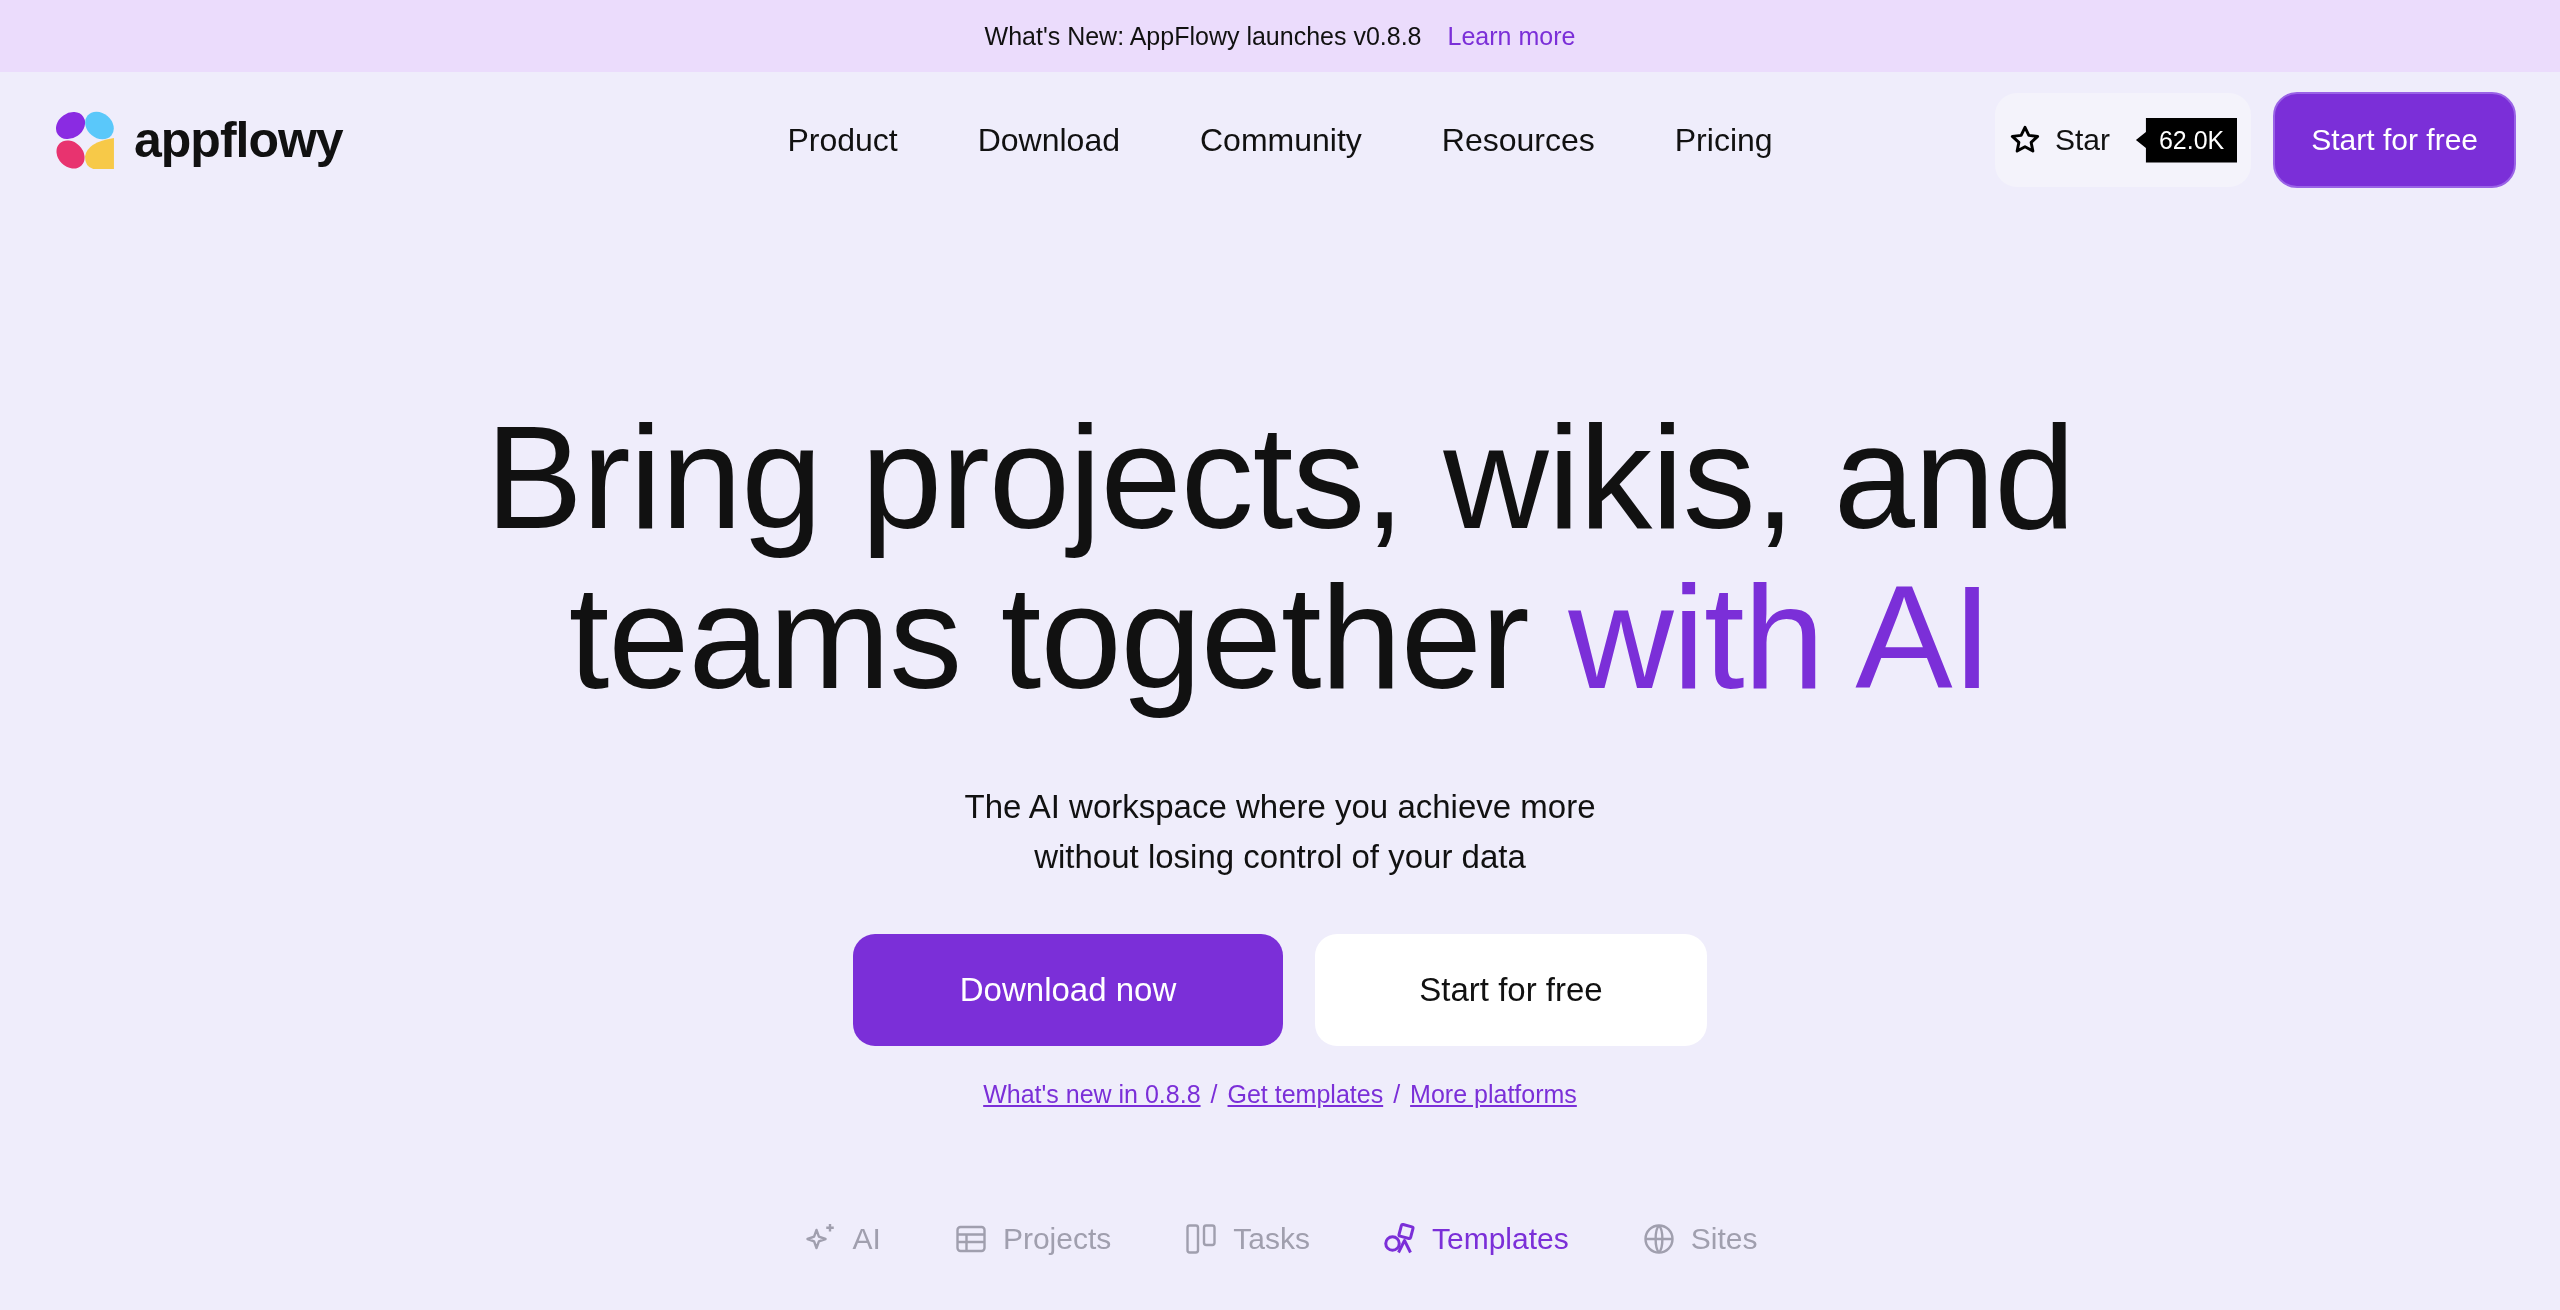 This screenshot has width=2560, height=1310. What do you see at coordinates (1475, 1239) in the screenshot?
I see `feature-tab: Templates` at bounding box center [1475, 1239].